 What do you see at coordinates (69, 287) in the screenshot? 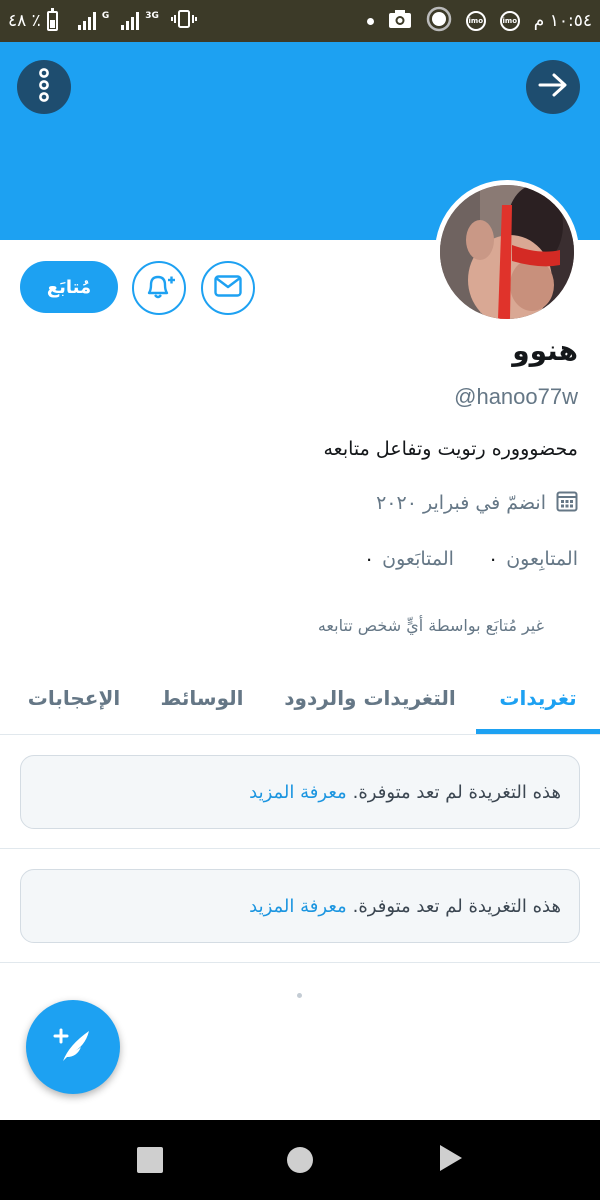
I see `following-button: مُتابَع` at bounding box center [69, 287].